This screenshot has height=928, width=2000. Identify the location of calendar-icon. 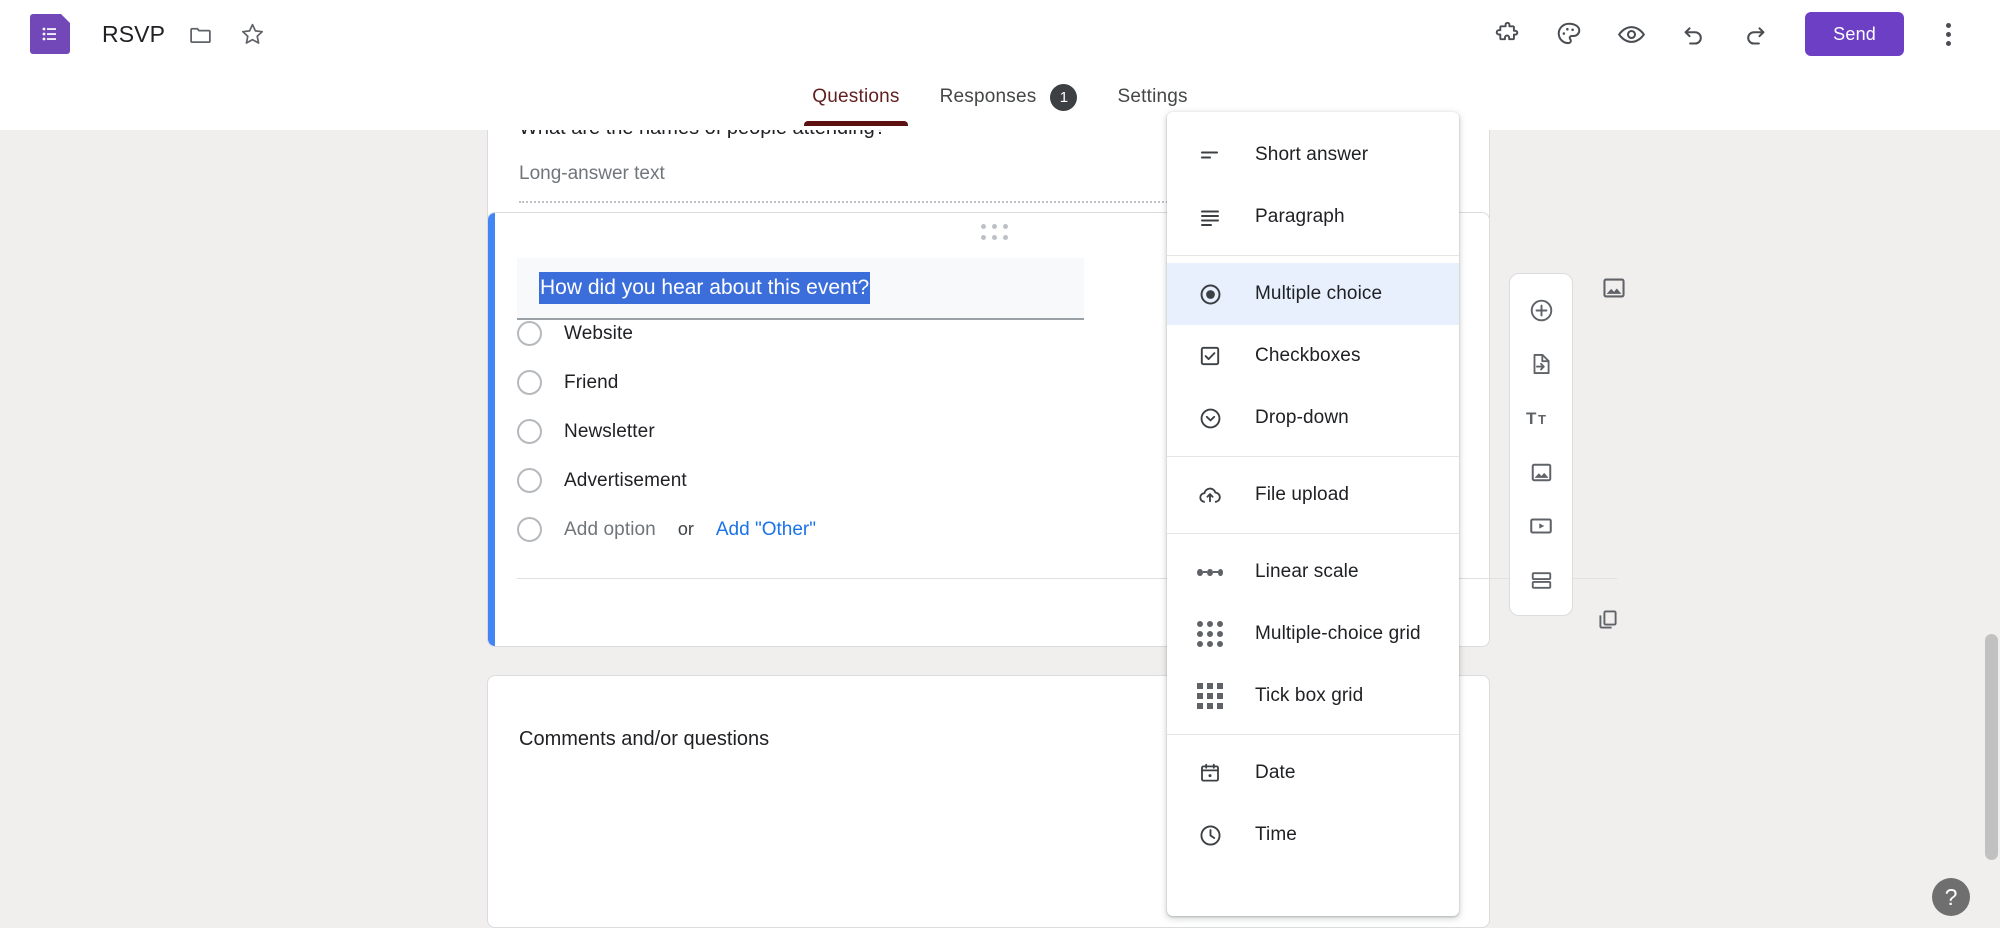
(1210, 773).